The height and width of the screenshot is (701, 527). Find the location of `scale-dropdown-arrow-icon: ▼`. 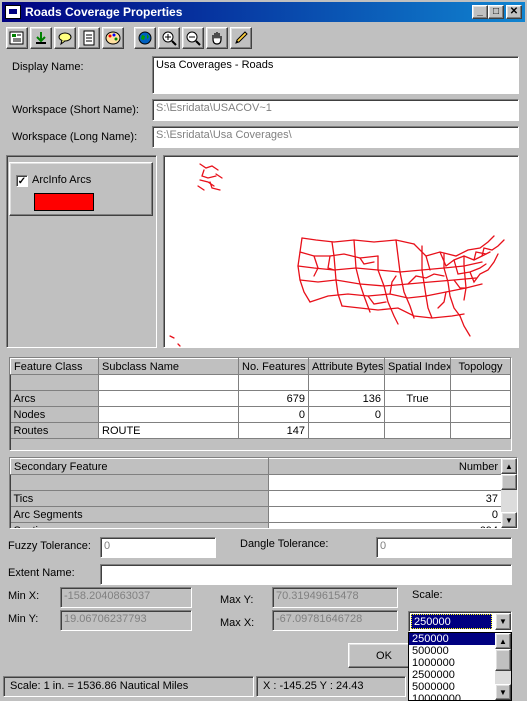

scale-dropdown-arrow-icon: ▼ is located at coordinates (503, 621).